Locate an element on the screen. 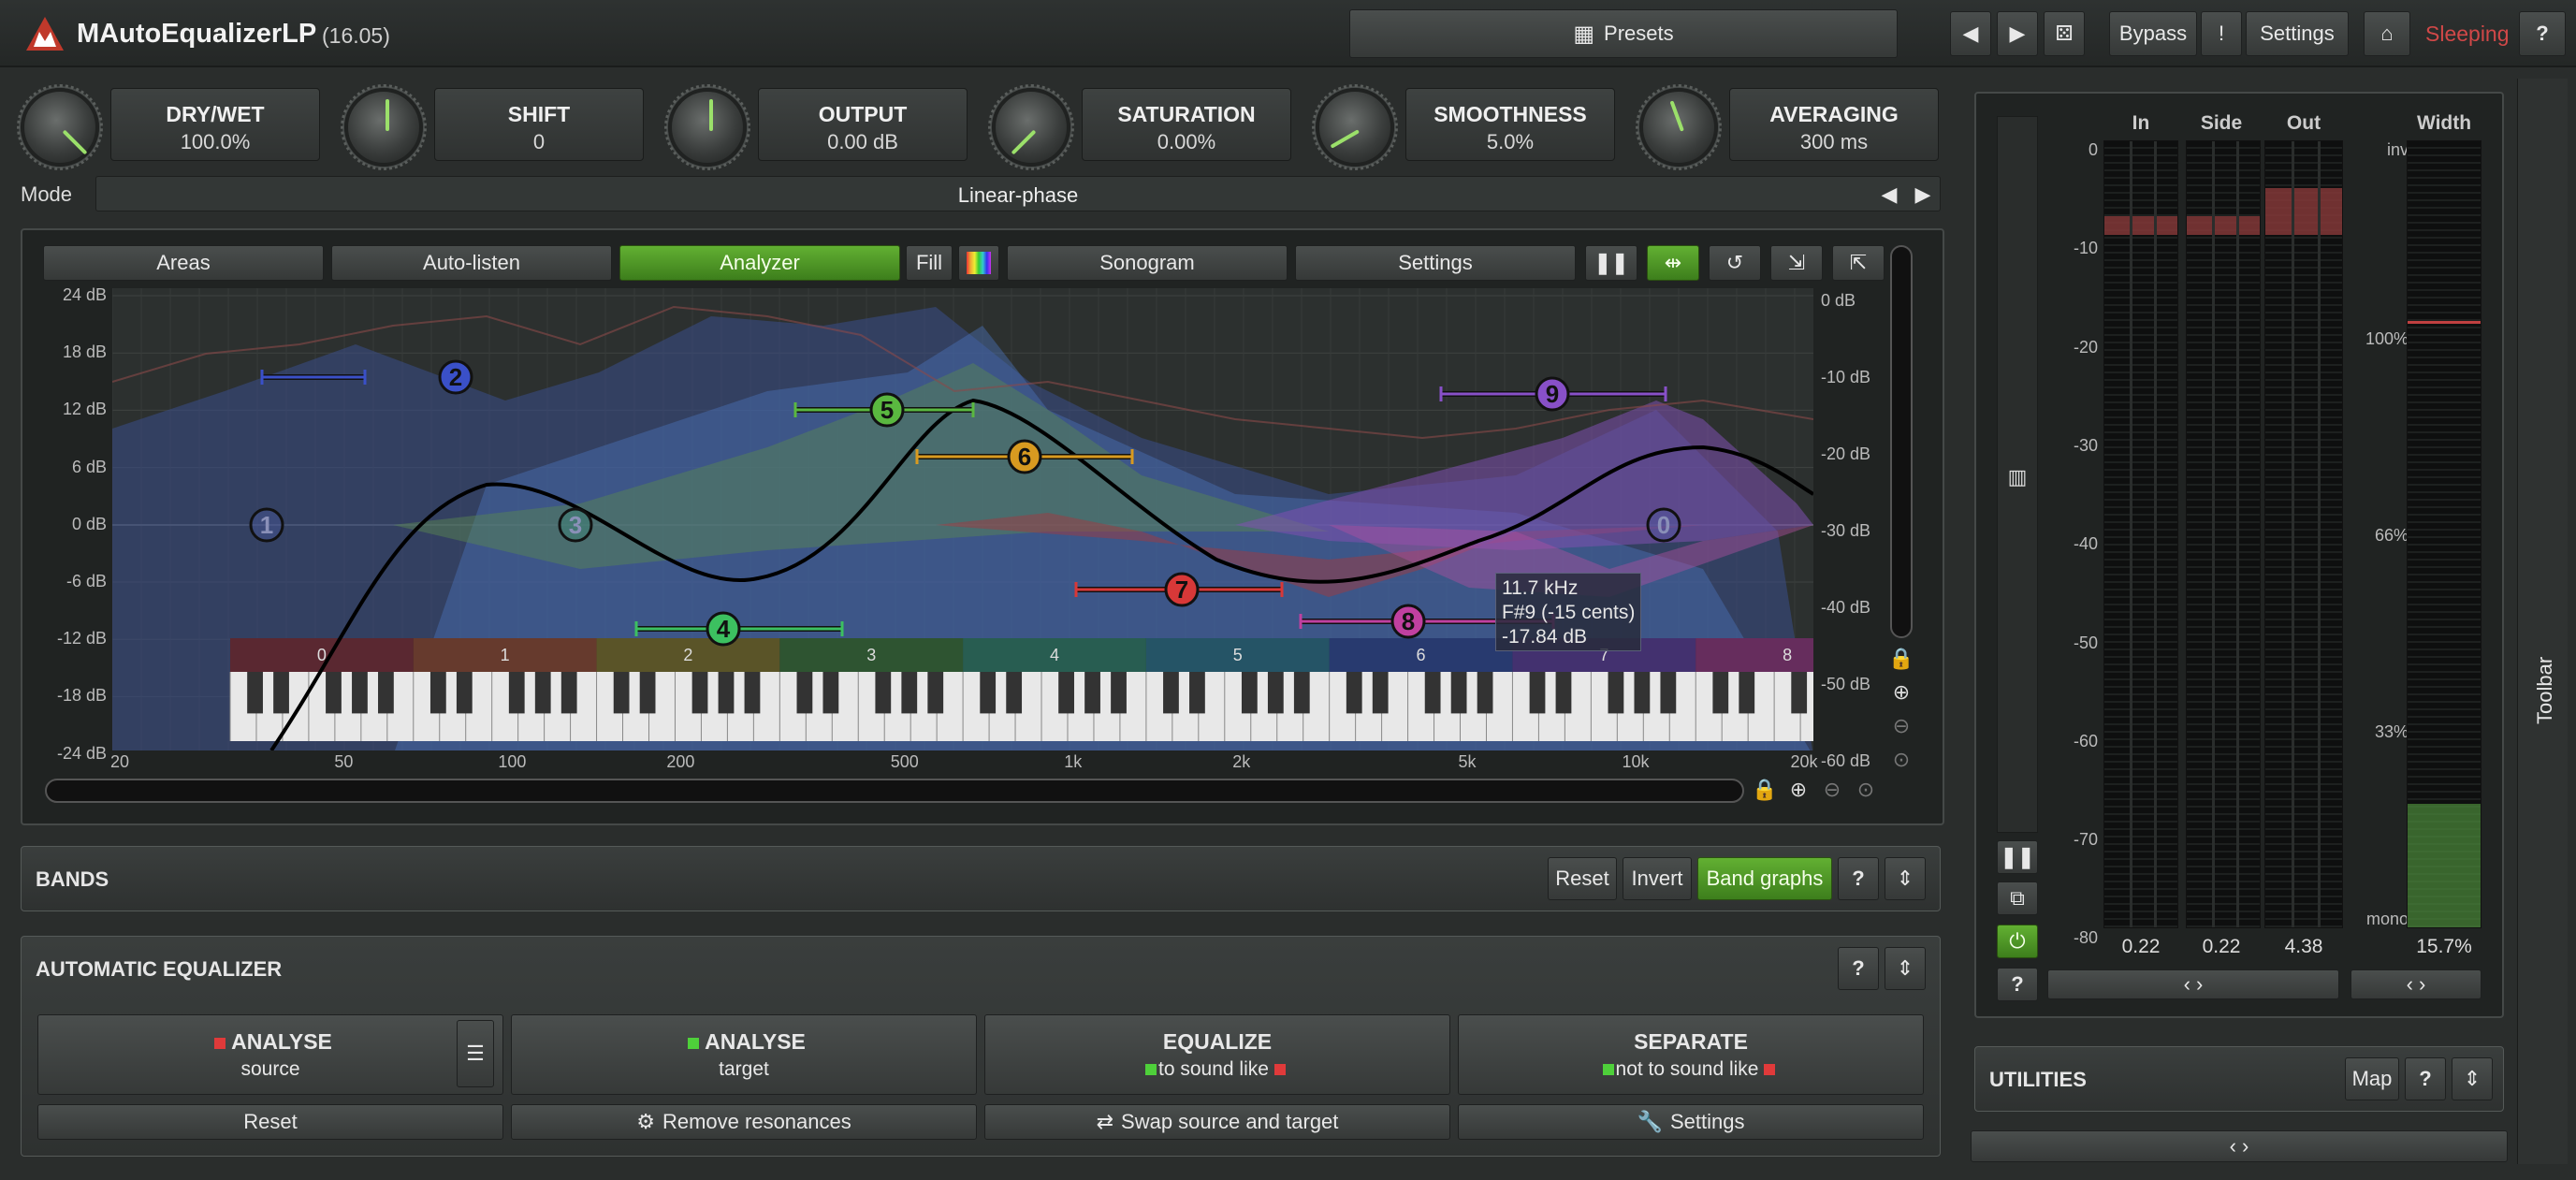 The image size is (2576, 1180). output-knob is located at coordinates (707, 127).